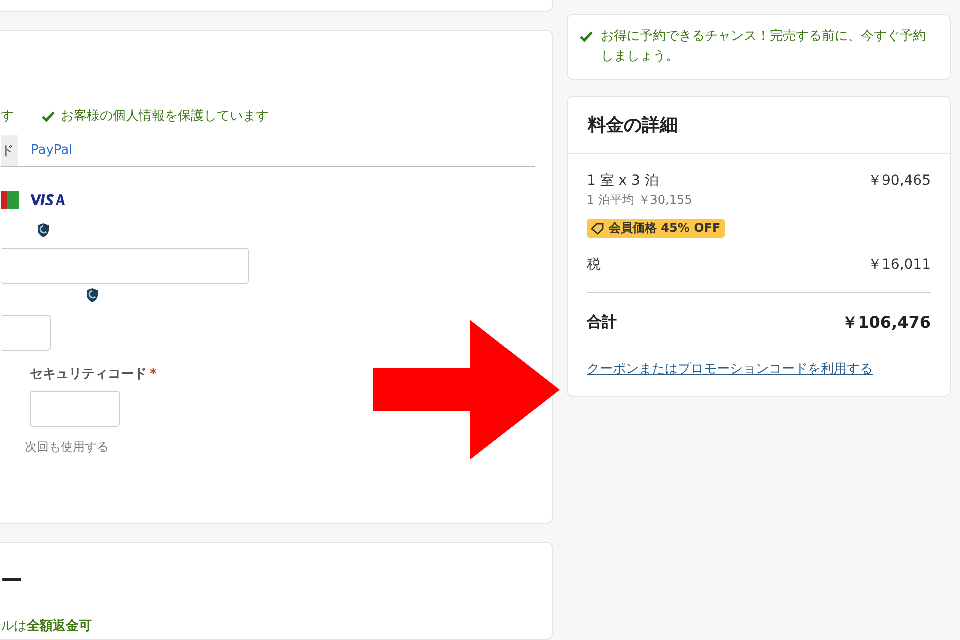 The height and width of the screenshot is (640, 960). I want to click on line-amount: ￥90,465, so click(899, 181).